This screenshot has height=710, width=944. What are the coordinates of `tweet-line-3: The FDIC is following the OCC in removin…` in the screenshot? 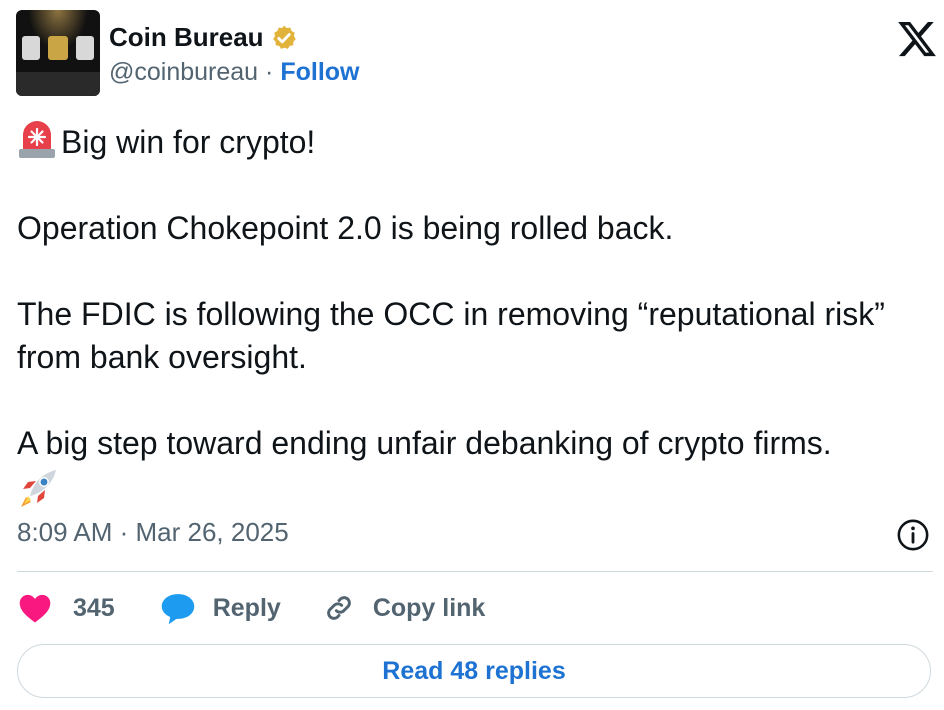 It's located at (451, 335).